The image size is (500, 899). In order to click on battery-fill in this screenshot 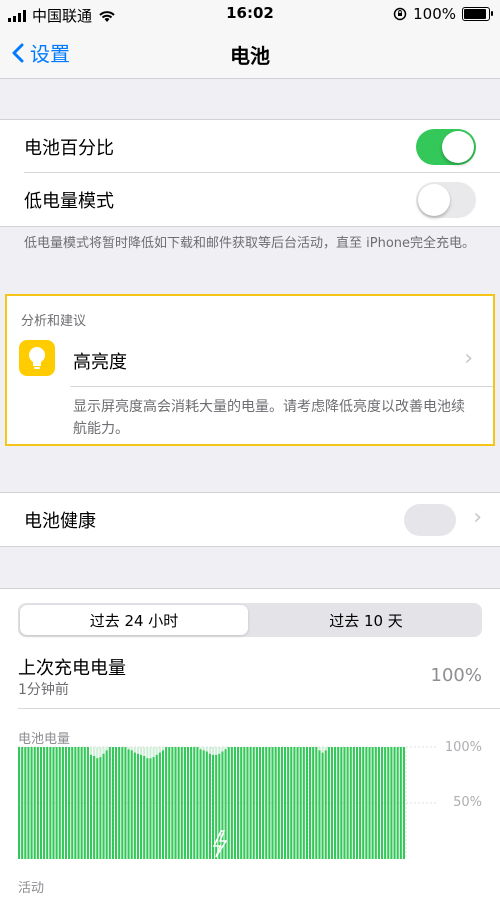, I will do `click(475, 14)`.